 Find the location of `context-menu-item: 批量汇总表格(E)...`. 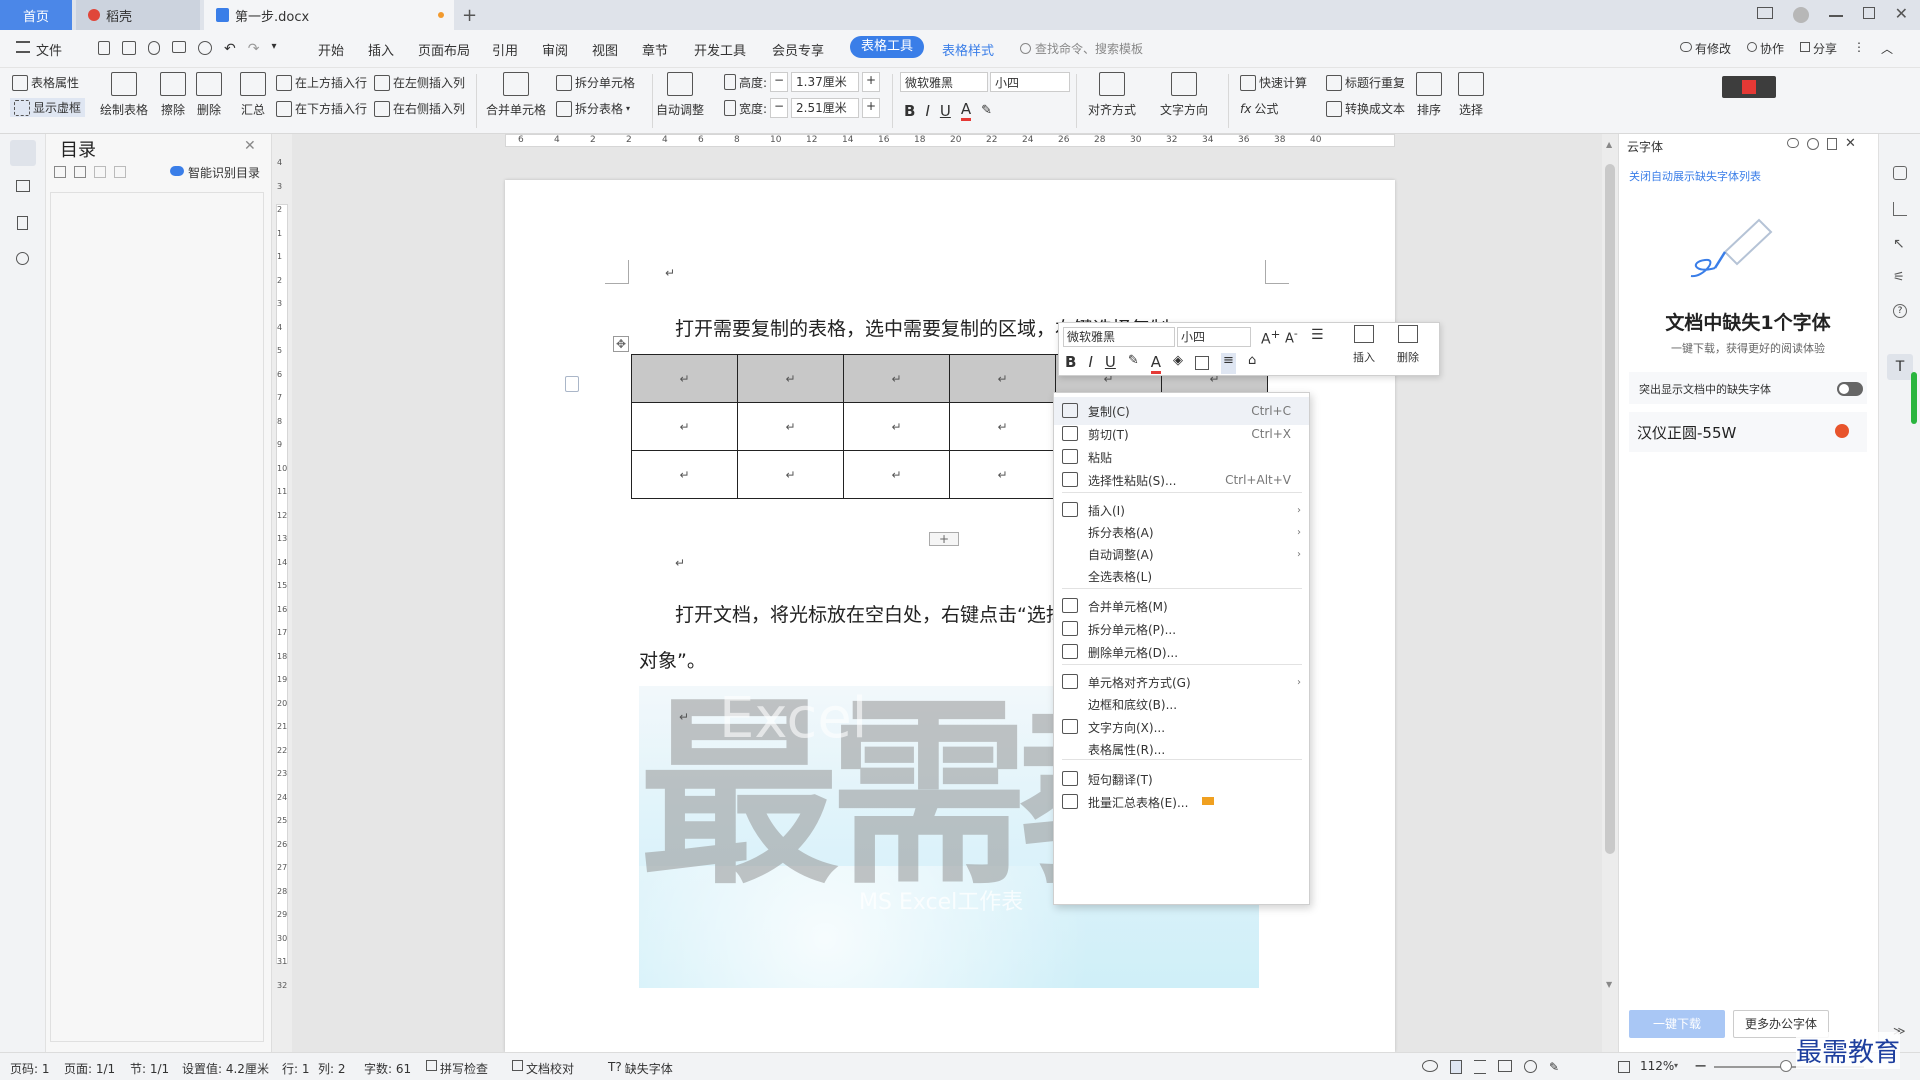

context-menu-item: 批量汇总表格(E)... is located at coordinates (1181, 802).